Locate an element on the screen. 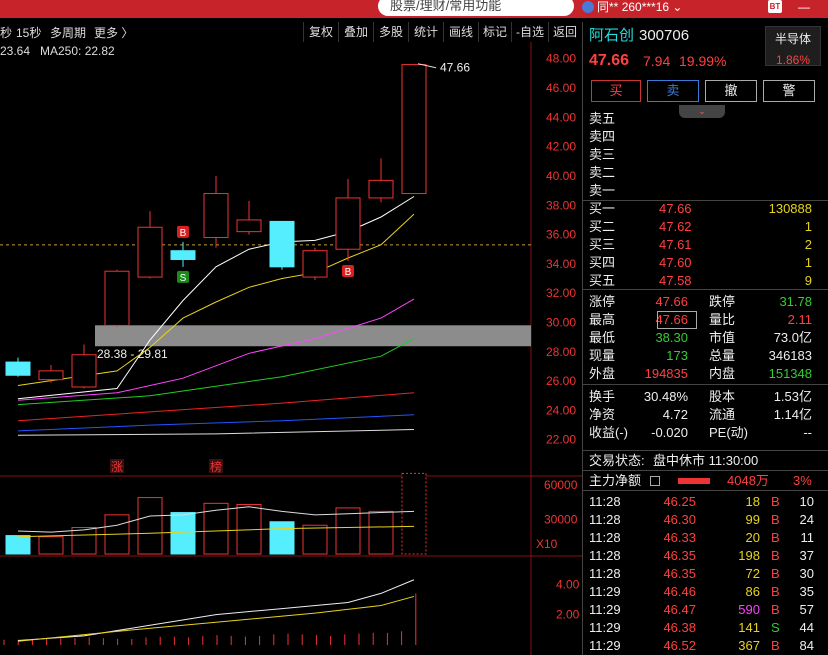  stat-换手-value: 30.48% is located at coordinates (665, 396).